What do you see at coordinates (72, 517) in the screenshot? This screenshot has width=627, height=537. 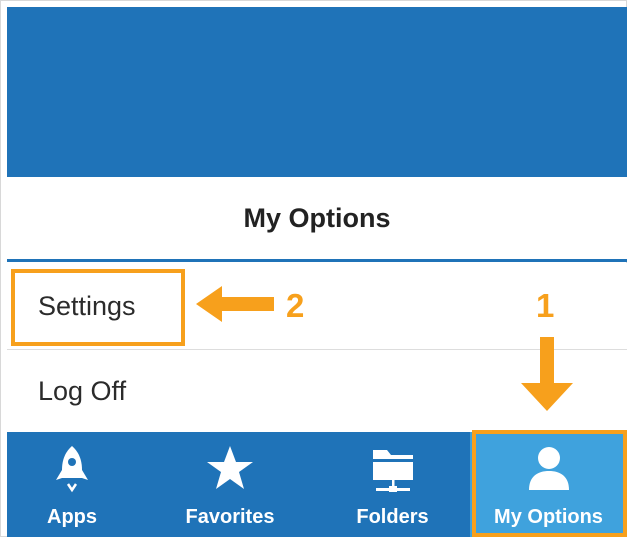 I see `tab-label: Apps` at bounding box center [72, 517].